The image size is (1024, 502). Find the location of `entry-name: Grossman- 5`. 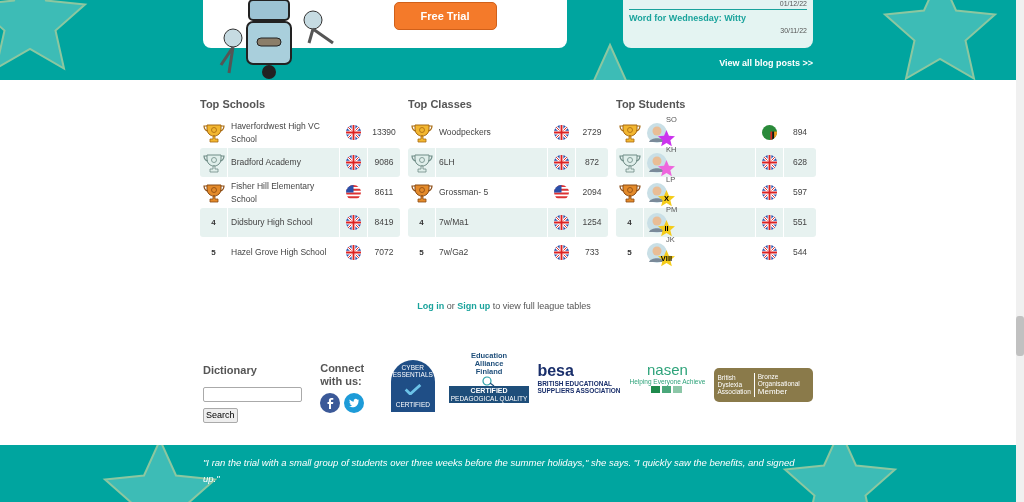

entry-name: Grossman- 5 is located at coordinates (464, 192).